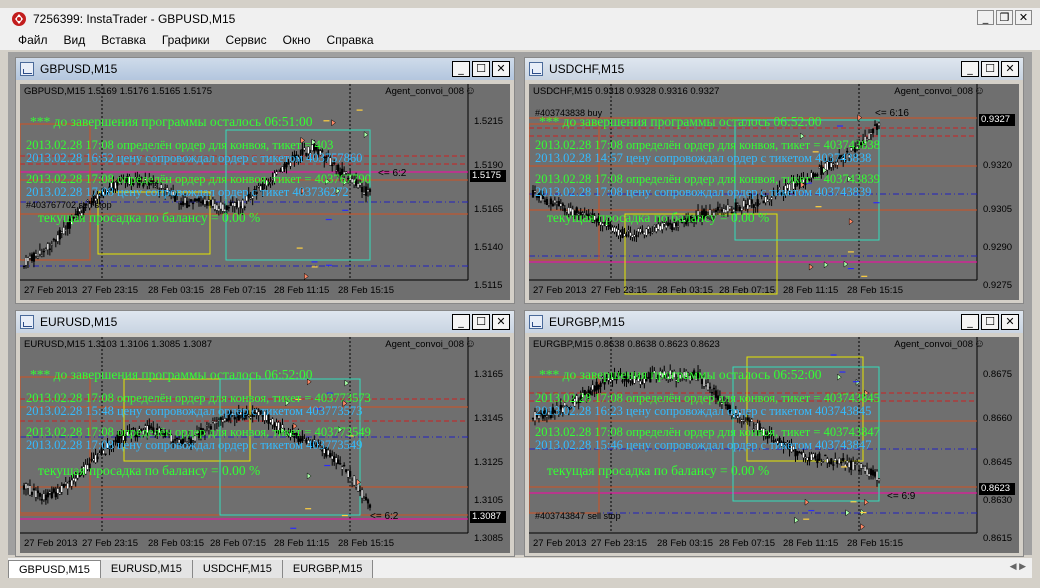  What do you see at coordinates (328, 569) in the screenshot?
I see `tab-eurgbp: EURGBP,M15` at bounding box center [328, 569].